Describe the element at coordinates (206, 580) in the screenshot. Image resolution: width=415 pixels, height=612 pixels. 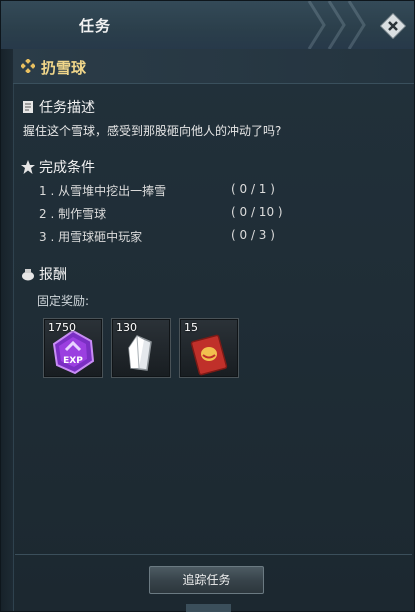
I see `track-quest-button: 追踪任务` at that location.